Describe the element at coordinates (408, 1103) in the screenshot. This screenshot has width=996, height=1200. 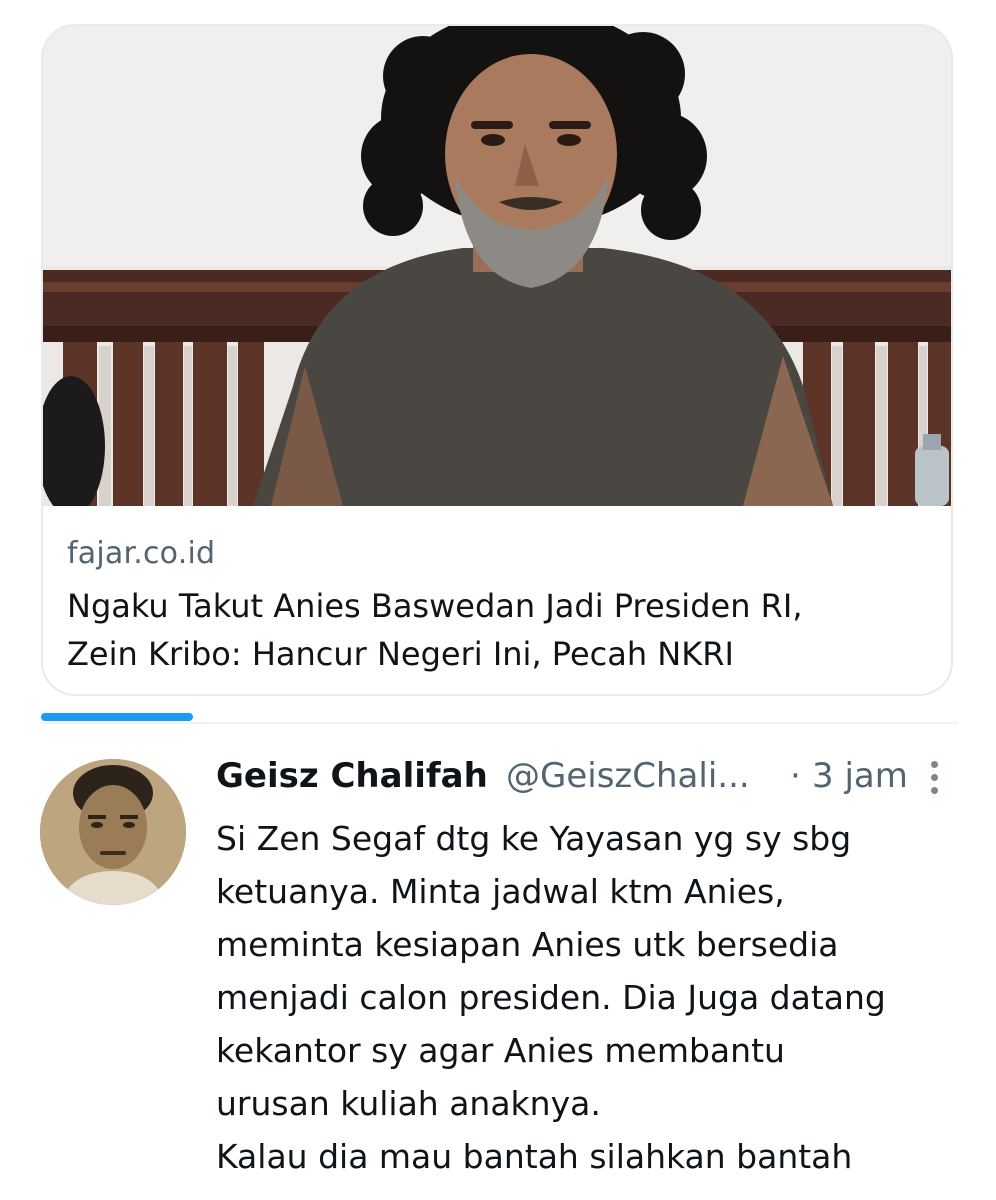
I see `tweet-text-line: urusan kuliah anaknya.` at that location.